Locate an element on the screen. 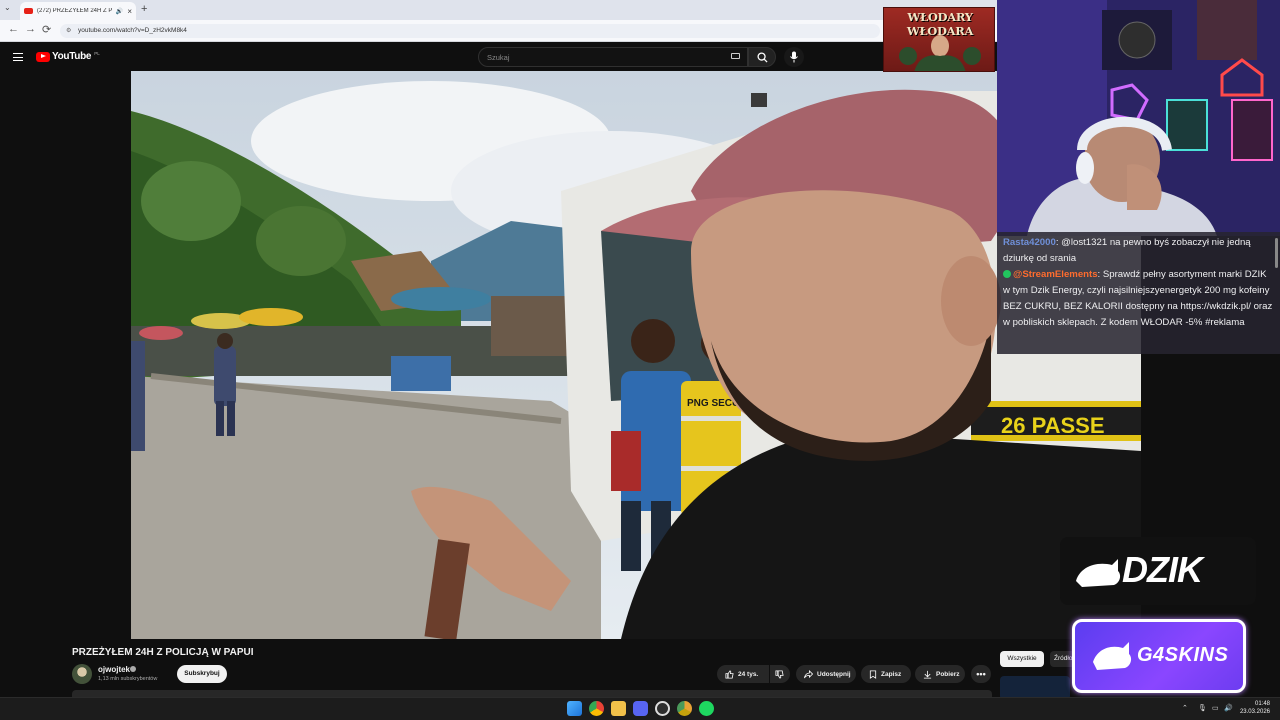 The image size is (1280, 720). verified-badge-icon is located at coordinates (133, 669).